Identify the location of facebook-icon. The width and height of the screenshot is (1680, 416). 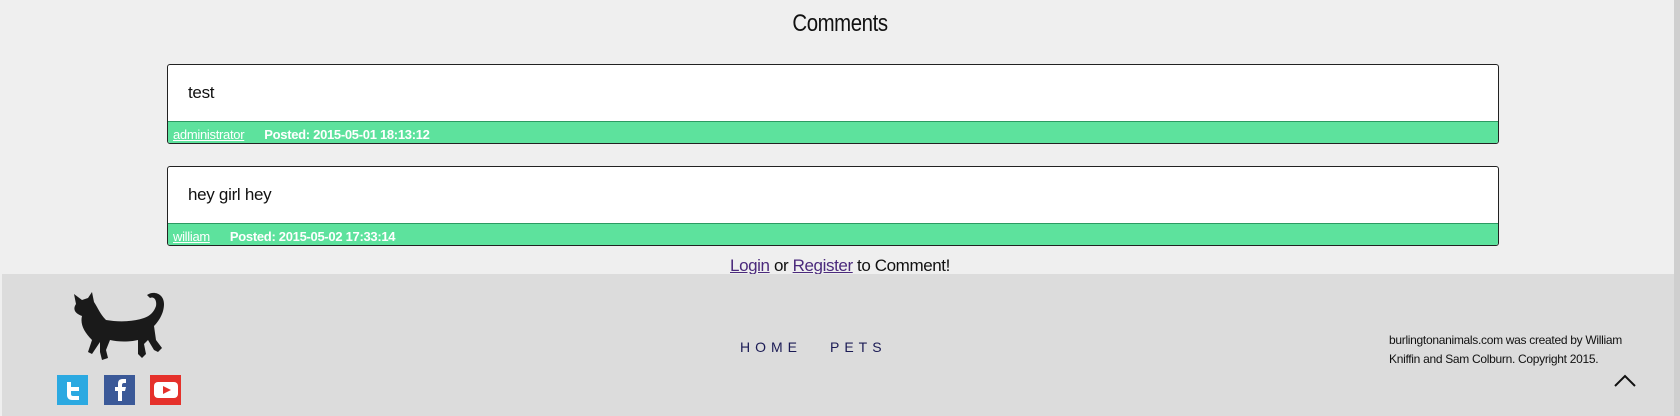
(119, 390).